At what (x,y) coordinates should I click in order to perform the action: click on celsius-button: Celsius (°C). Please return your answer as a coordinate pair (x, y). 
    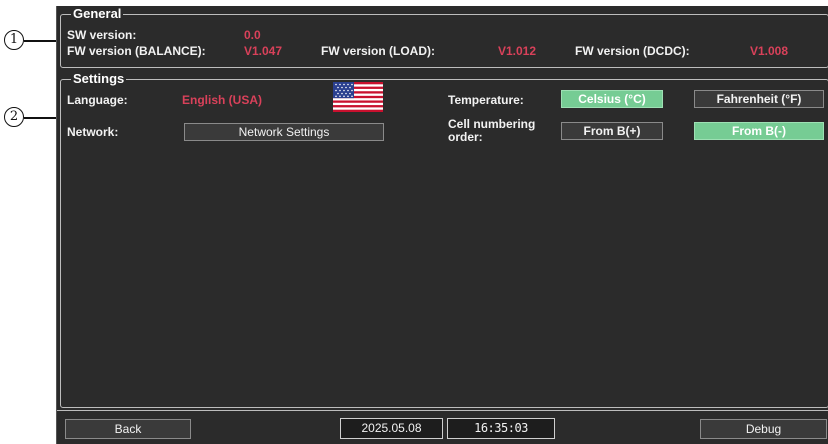
    Looking at the image, I should click on (612, 99).